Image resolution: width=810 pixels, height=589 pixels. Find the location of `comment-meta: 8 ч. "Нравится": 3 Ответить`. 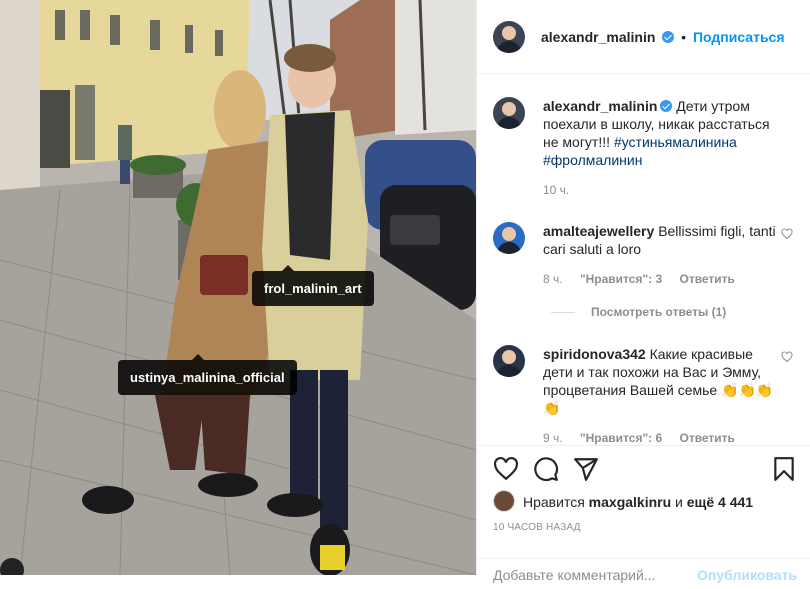

comment-meta: 8 ч. "Нравится": 3 Ответить is located at coordinates (646, 279).